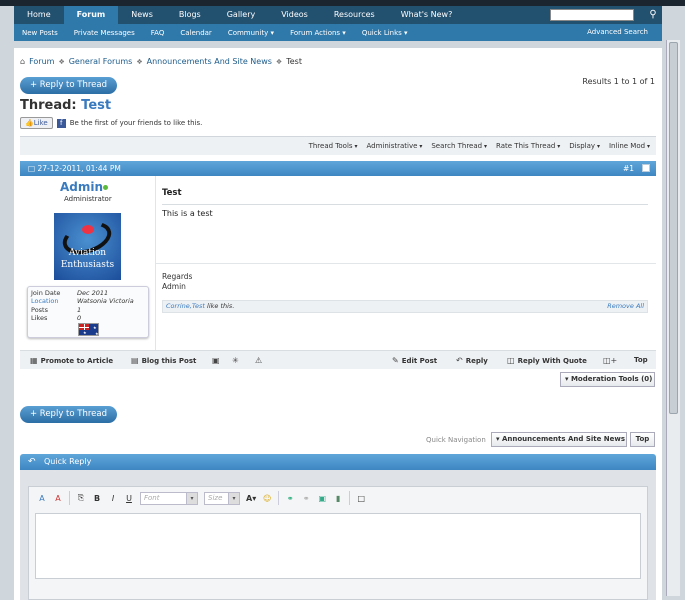 The height and width of the screenshot is (600, 685). I want to click on promote-icon: ▦, so click(34, 360).